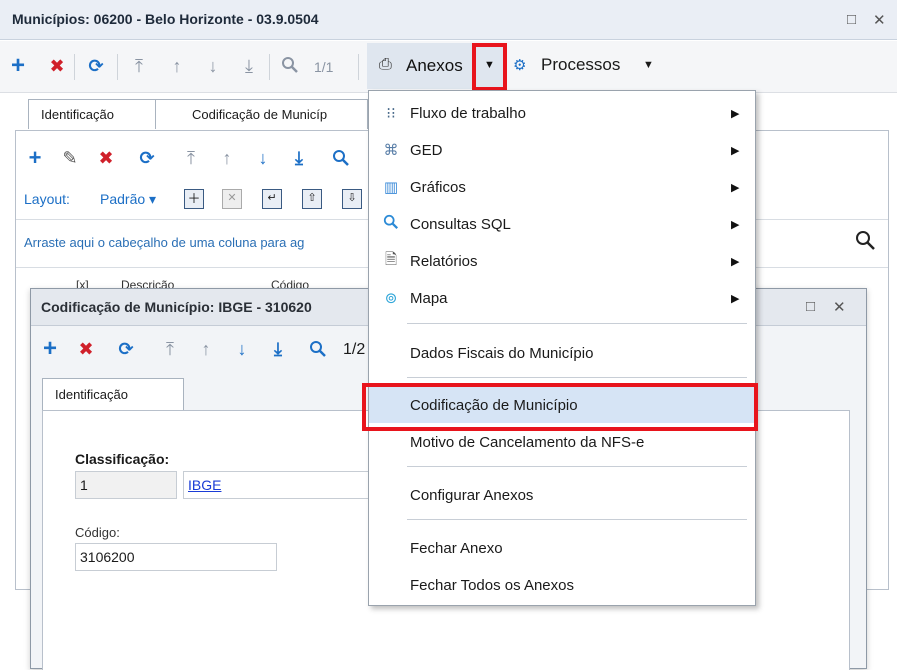 The width and height of the screenshot is (897, 670). What do you see at coordinates (126, 485) in the screenshot?
I see `classificacao-value: 1` at bounding box center [126, 485].